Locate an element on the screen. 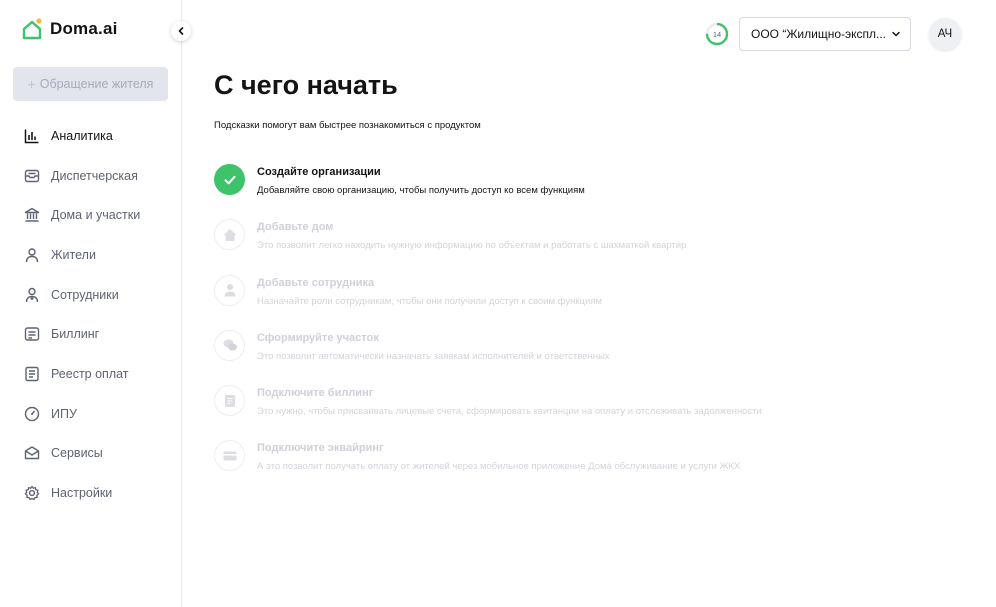 The height and width of the screenshot is (607, 996). sidebar-item-services: Сервисы is located at coordinates (91, 454).